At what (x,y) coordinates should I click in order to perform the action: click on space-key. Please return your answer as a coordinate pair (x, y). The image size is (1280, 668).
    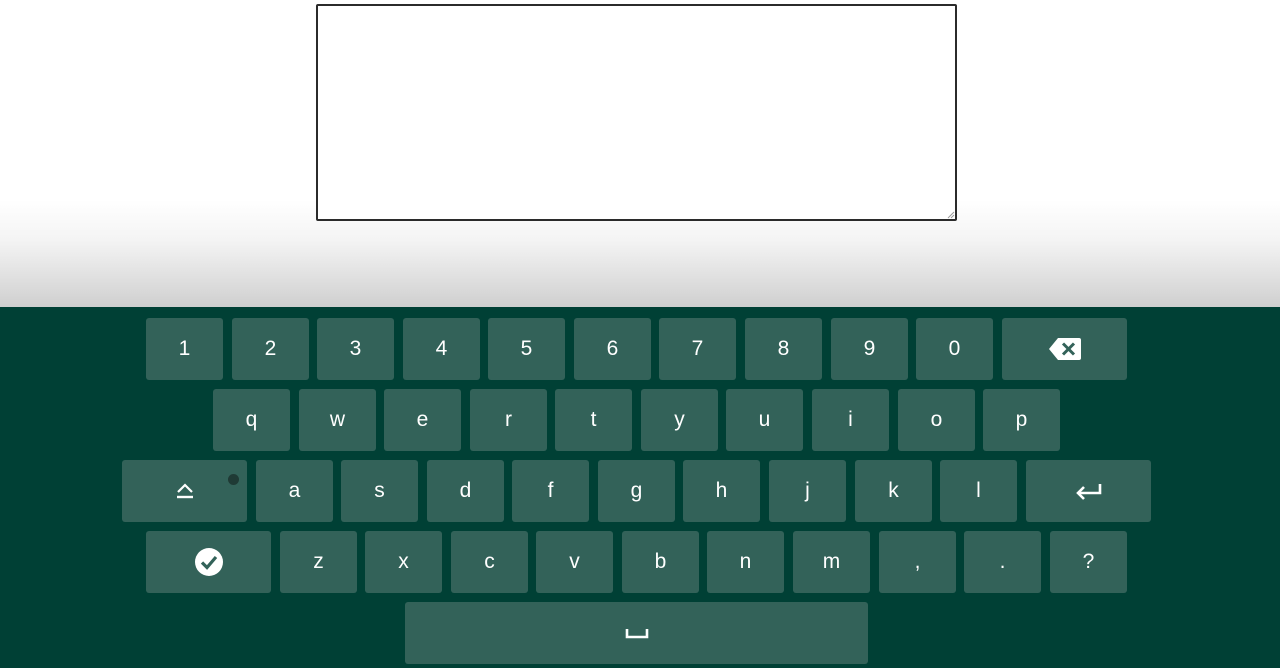
    Looking at the image, I should click on (636, 633).